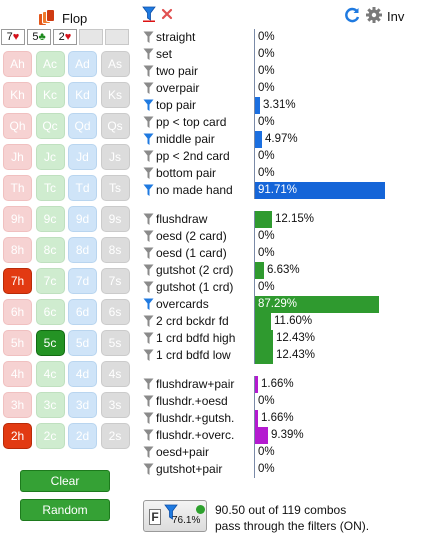 Image resolution: width=435 pixels, height=545 pixels. Describe the element at coordinates (352, 16) in the screenshot. I see `refresh-icon` at that location.